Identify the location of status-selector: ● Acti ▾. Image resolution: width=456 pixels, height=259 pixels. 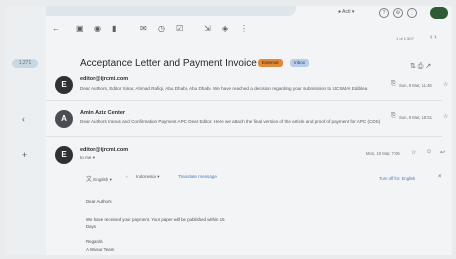
(346, 12).